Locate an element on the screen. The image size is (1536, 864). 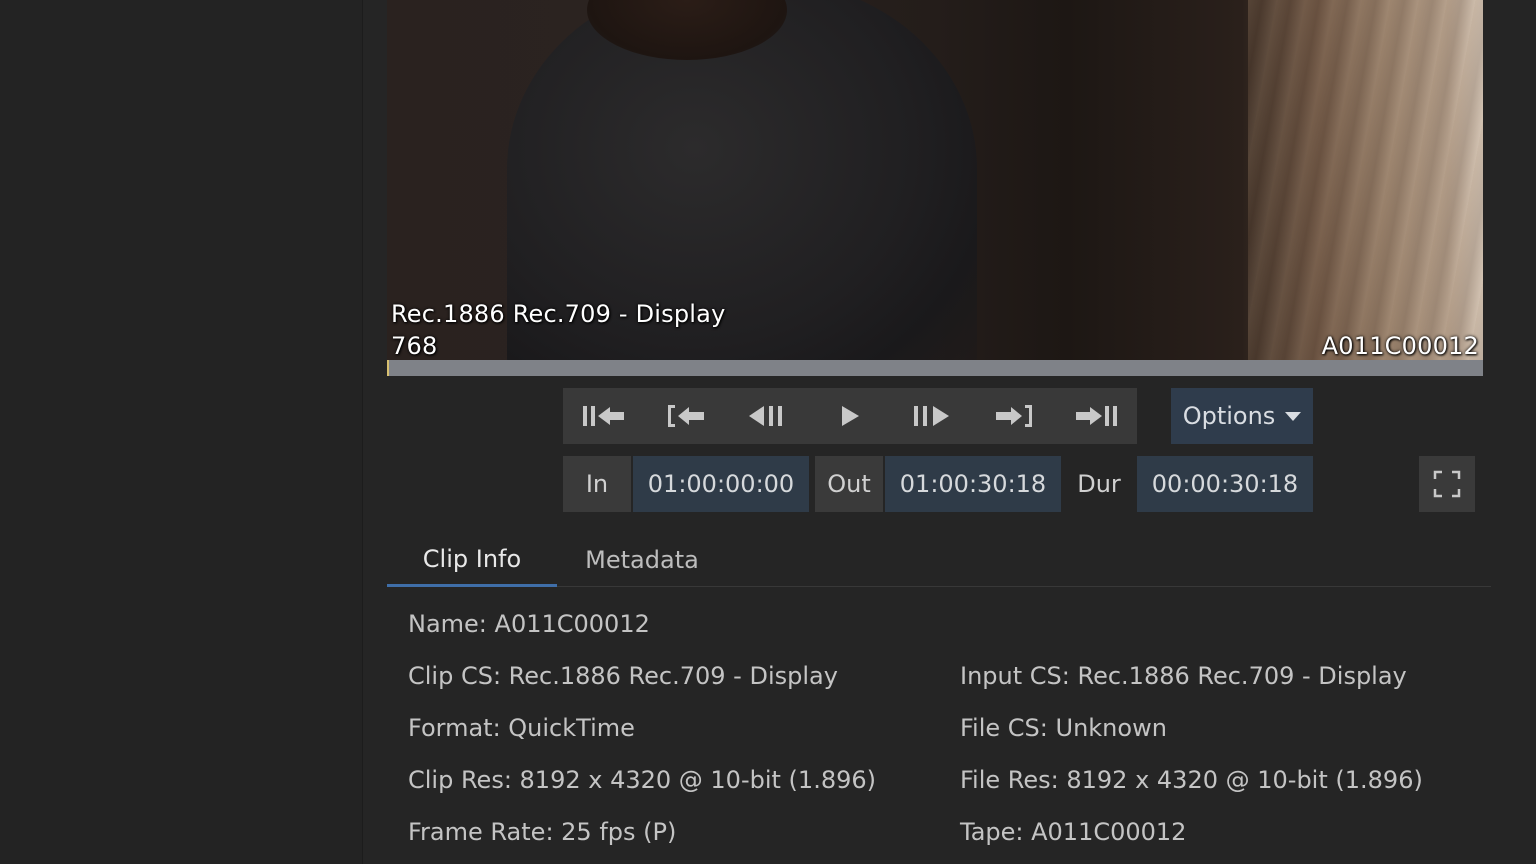
input-cs-info: Input CS: Rec.1886 Rec.709 - Display is located at coordinates (1183, 676).